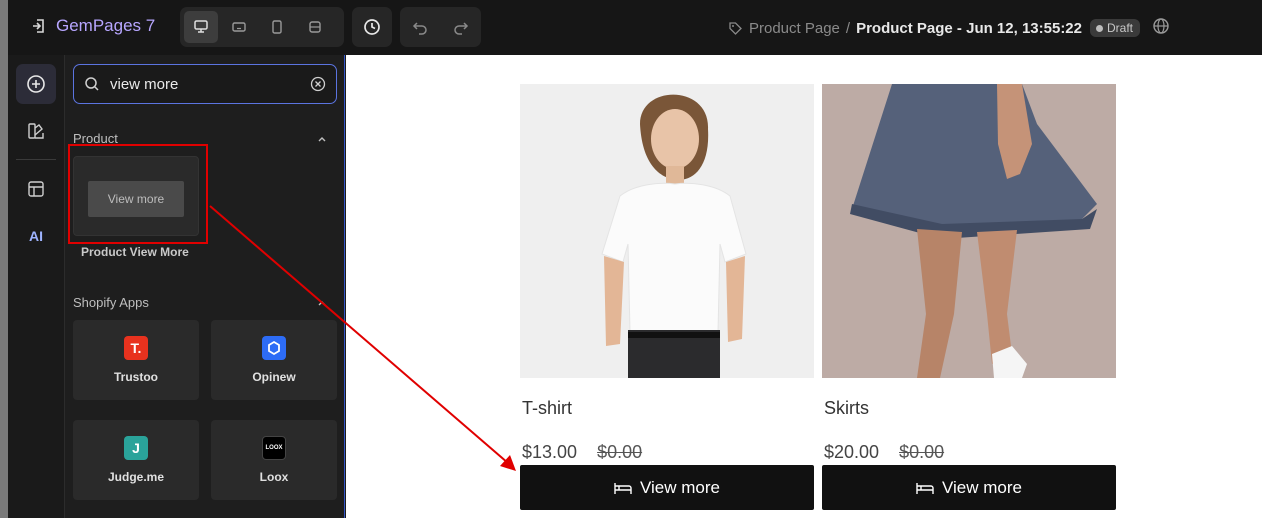 The height and width of the screenshot is (518, 1262). Describe the element at coordinates (852, 452) in the screenshot. I see `product-price: $20.00` at that location.